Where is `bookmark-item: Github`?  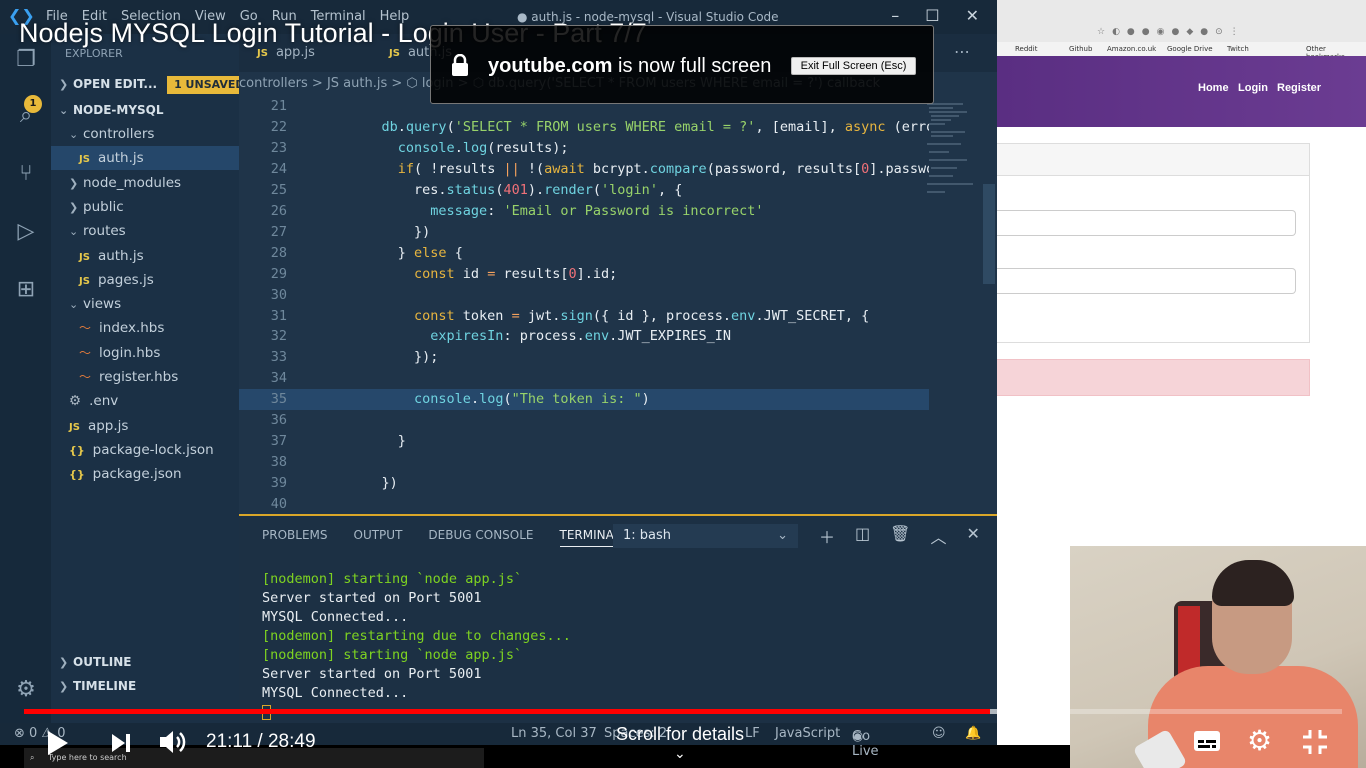 bookmark-item: Github is located at coordinates (1080, 49).